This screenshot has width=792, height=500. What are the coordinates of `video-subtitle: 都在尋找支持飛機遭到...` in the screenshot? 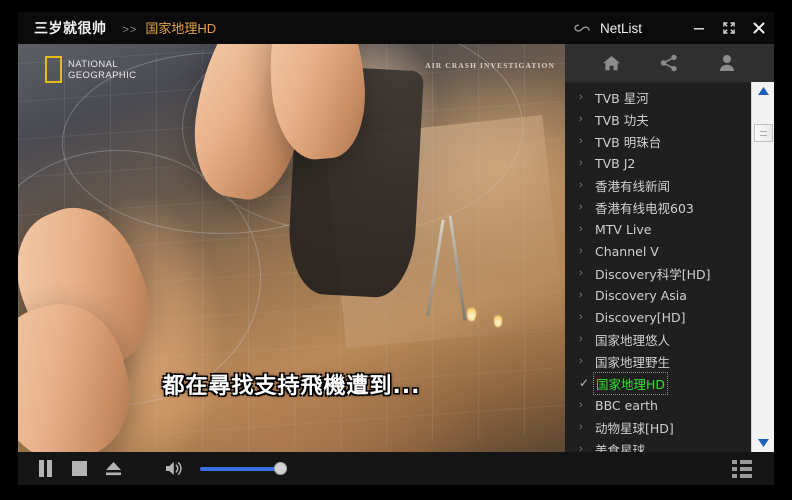 It's located at (291, 386).